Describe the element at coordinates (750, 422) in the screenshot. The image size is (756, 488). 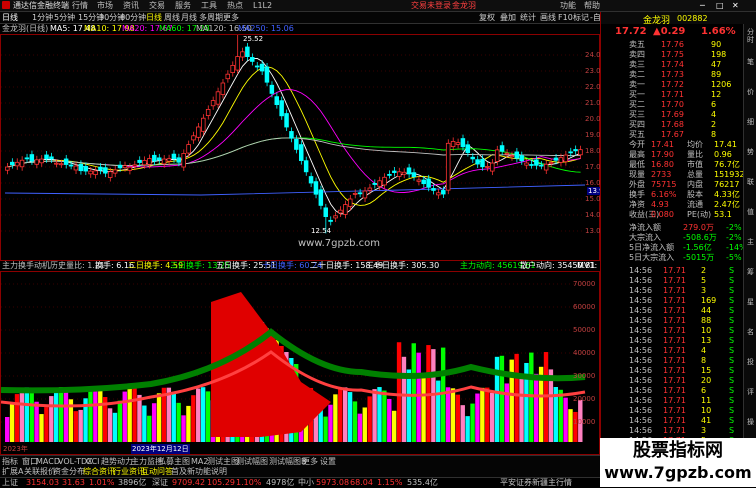
I see `side-tab: 操` at that location.